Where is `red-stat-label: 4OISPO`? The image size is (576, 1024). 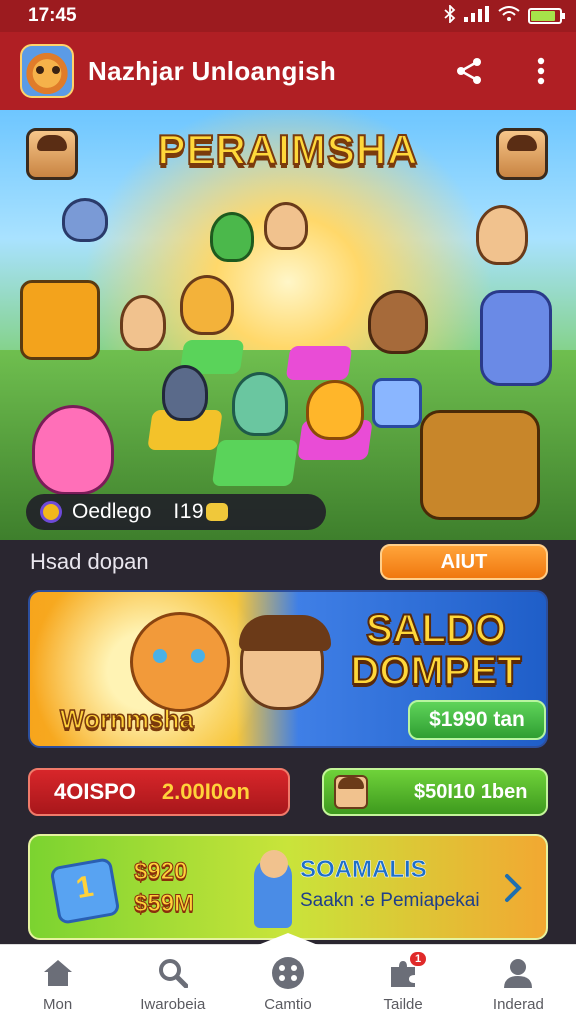 red-stat-label: 4OISPO is located at coordinates (95, 791).